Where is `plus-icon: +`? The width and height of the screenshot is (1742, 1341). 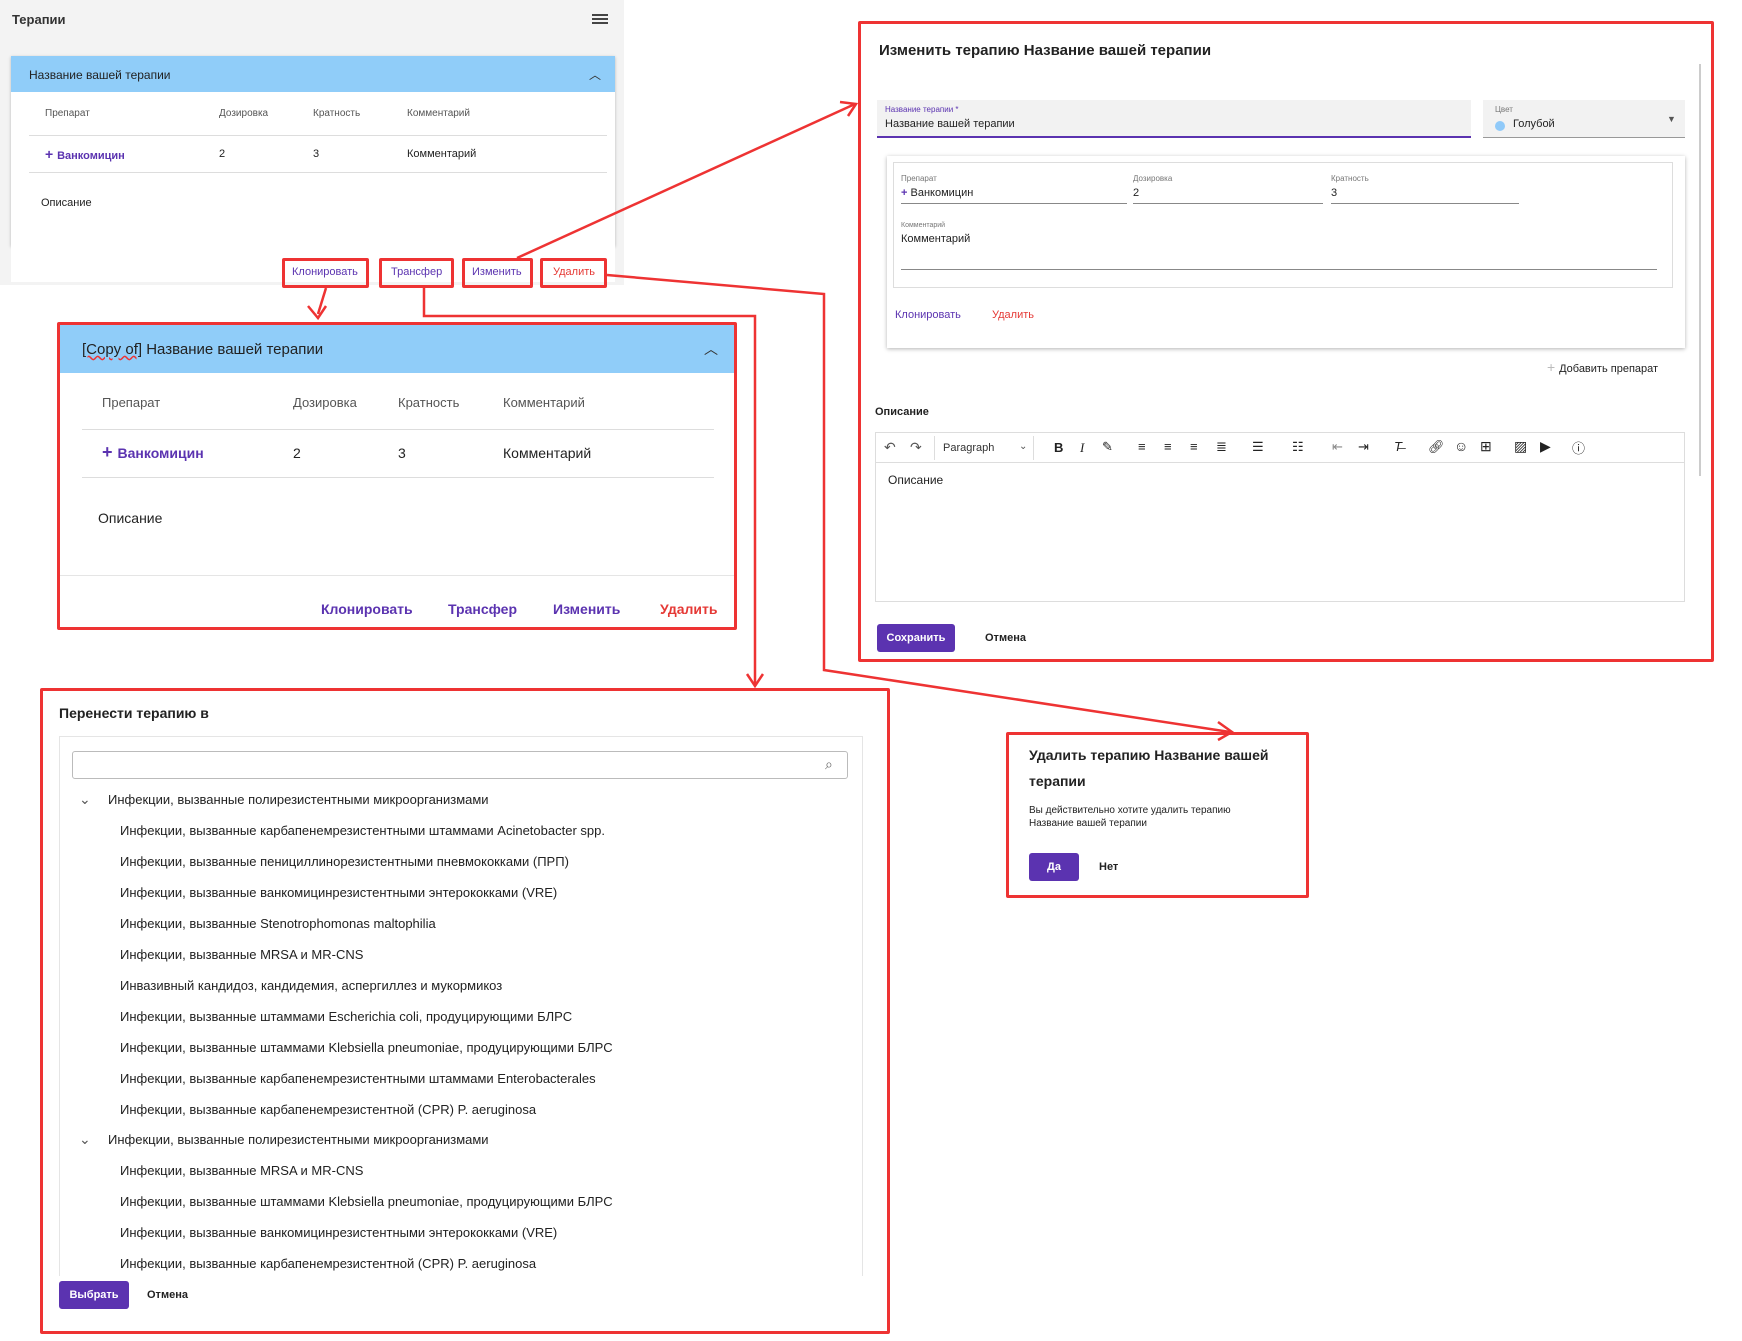 plus-icon: + is located at coordinates (51, 154).